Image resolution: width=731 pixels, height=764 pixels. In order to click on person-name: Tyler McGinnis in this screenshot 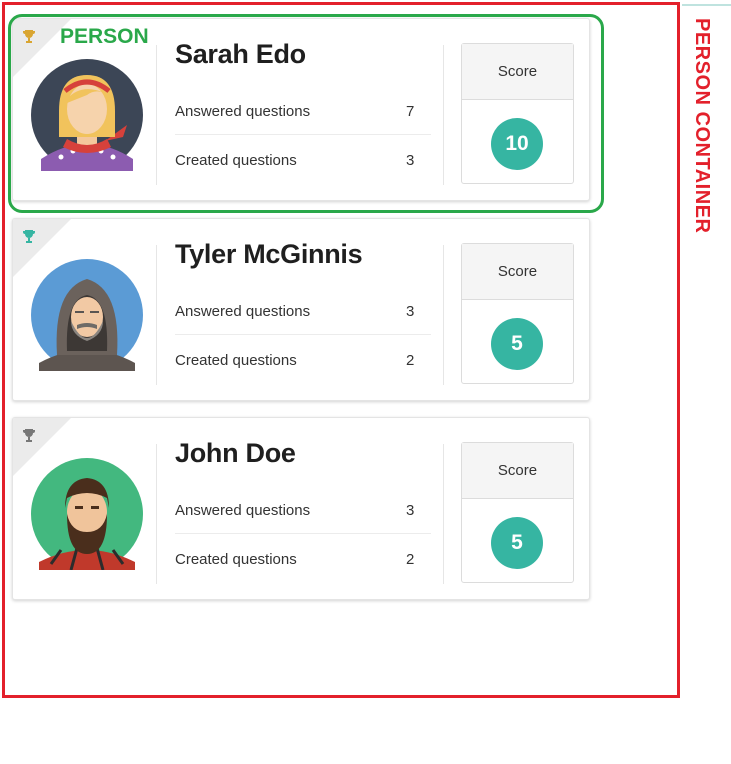, I will do `click(269, 254)`.